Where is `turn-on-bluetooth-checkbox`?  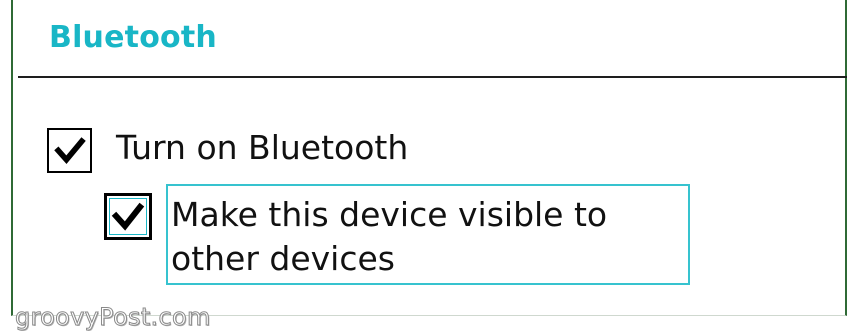 turn-on-bluetooth-checkbox is located at coordinates (69, 150).